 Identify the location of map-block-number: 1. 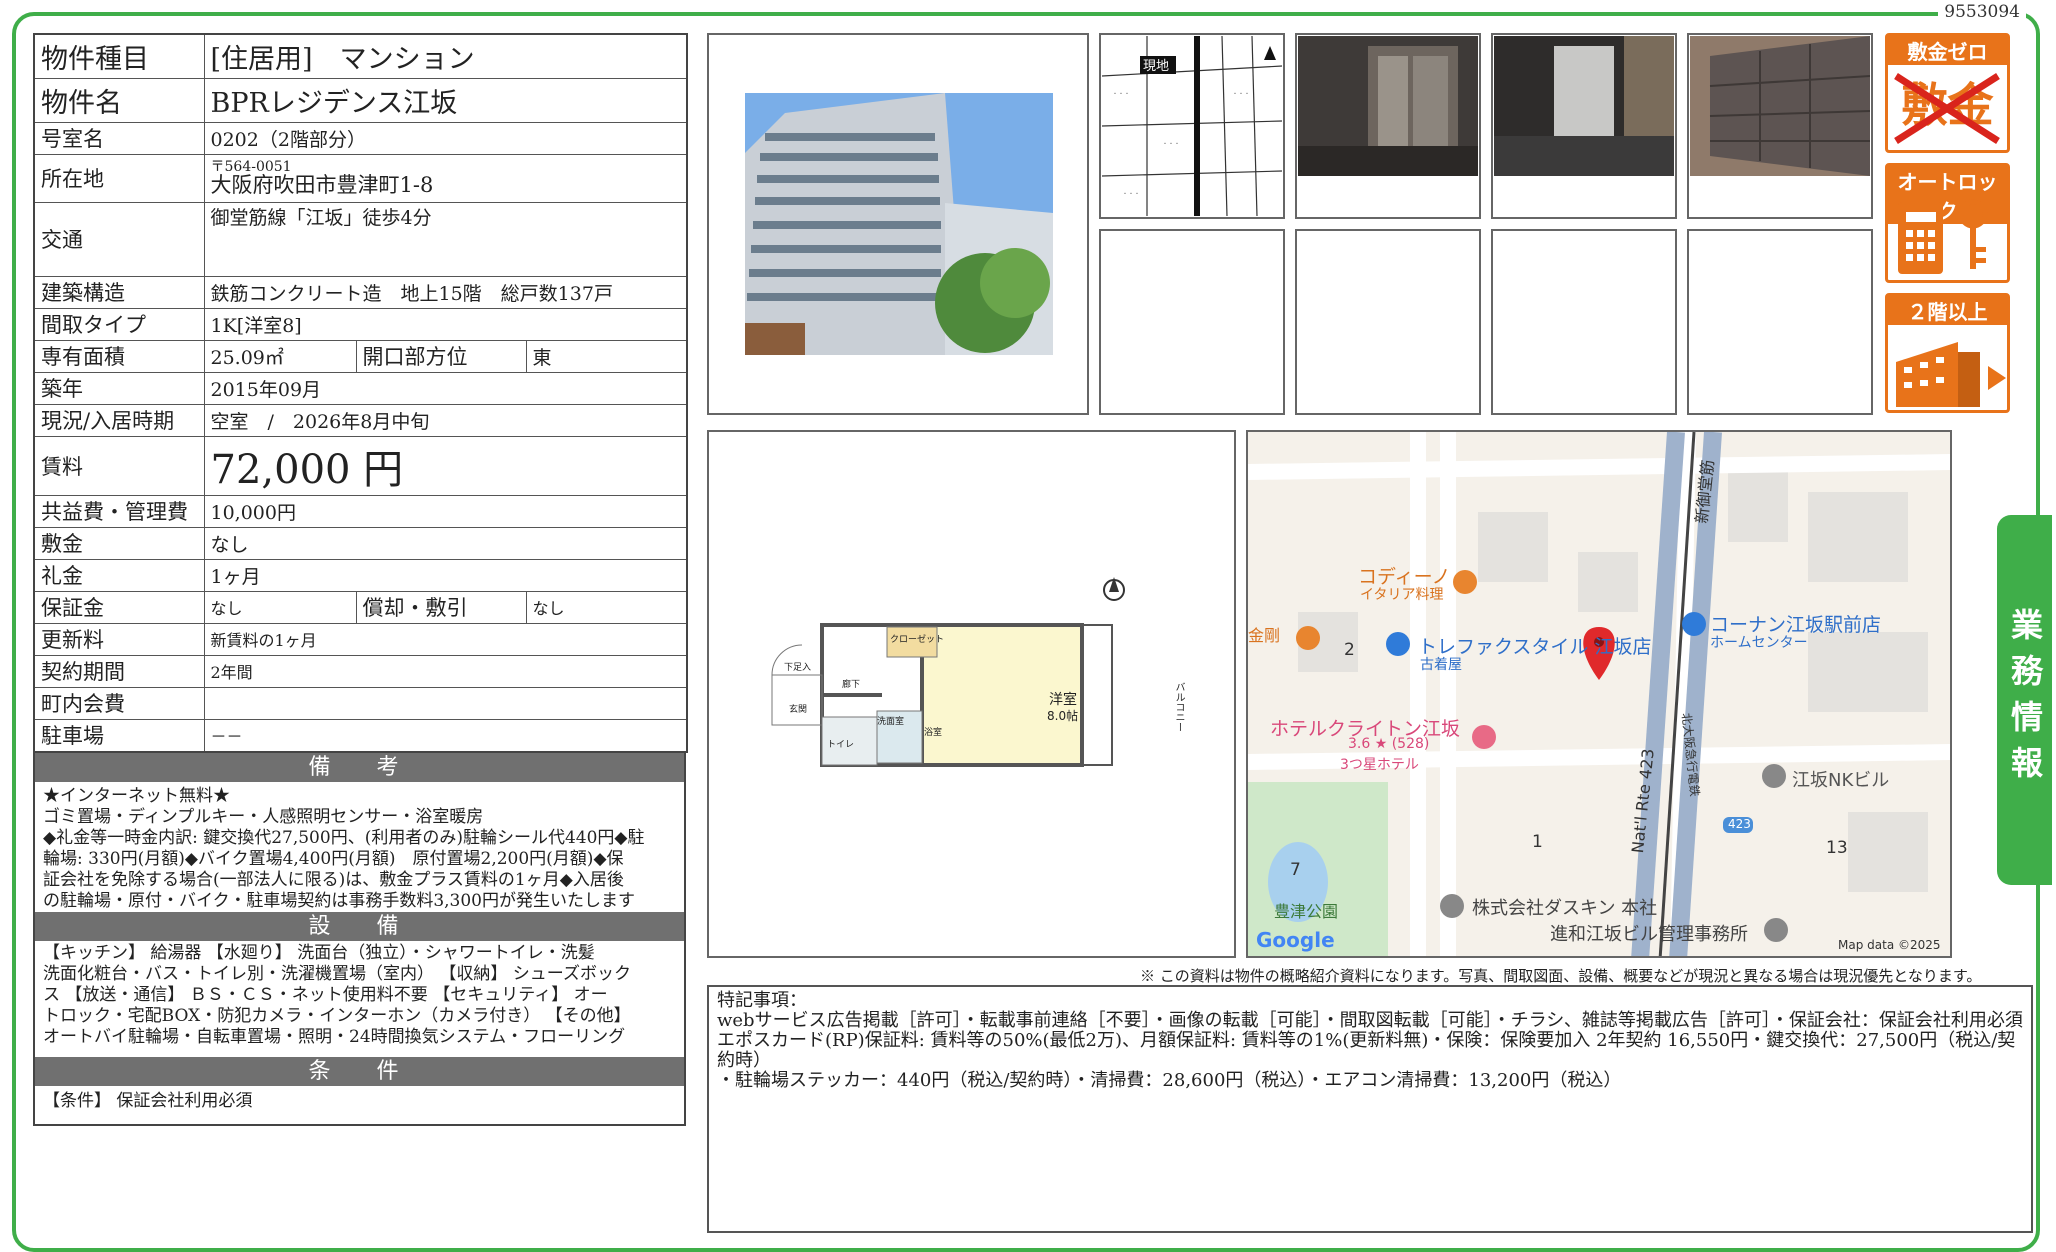
(1537, 842).